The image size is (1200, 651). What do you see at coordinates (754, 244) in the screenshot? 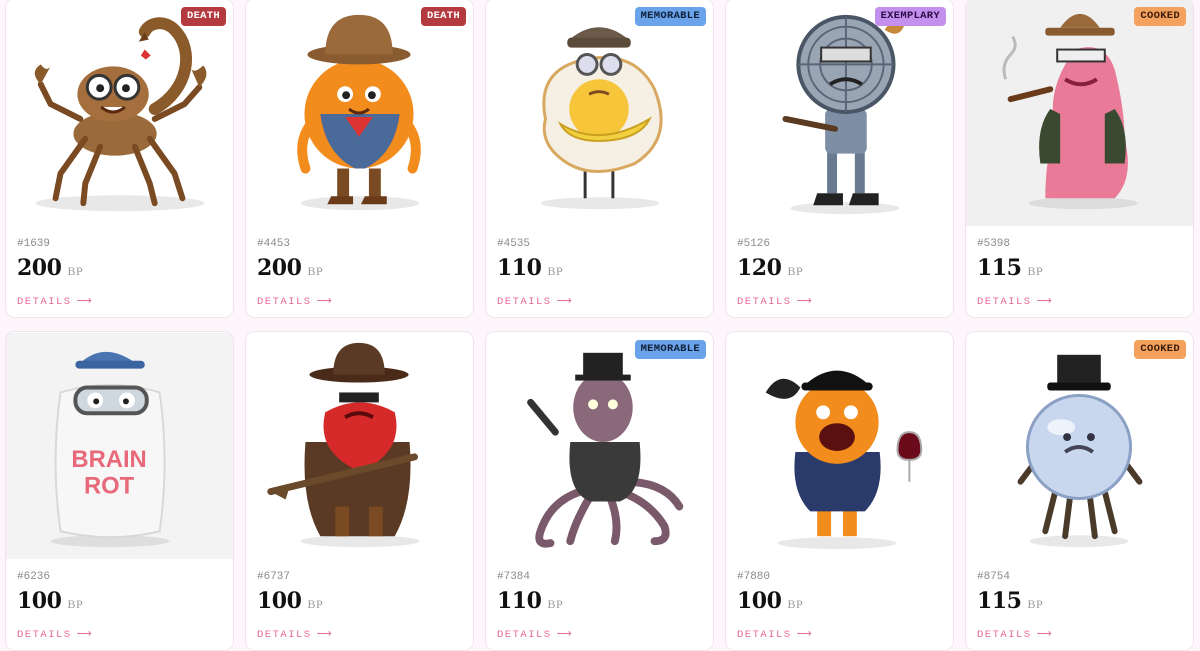
I see `token-id: #5126` at bounding box center [754, 244].